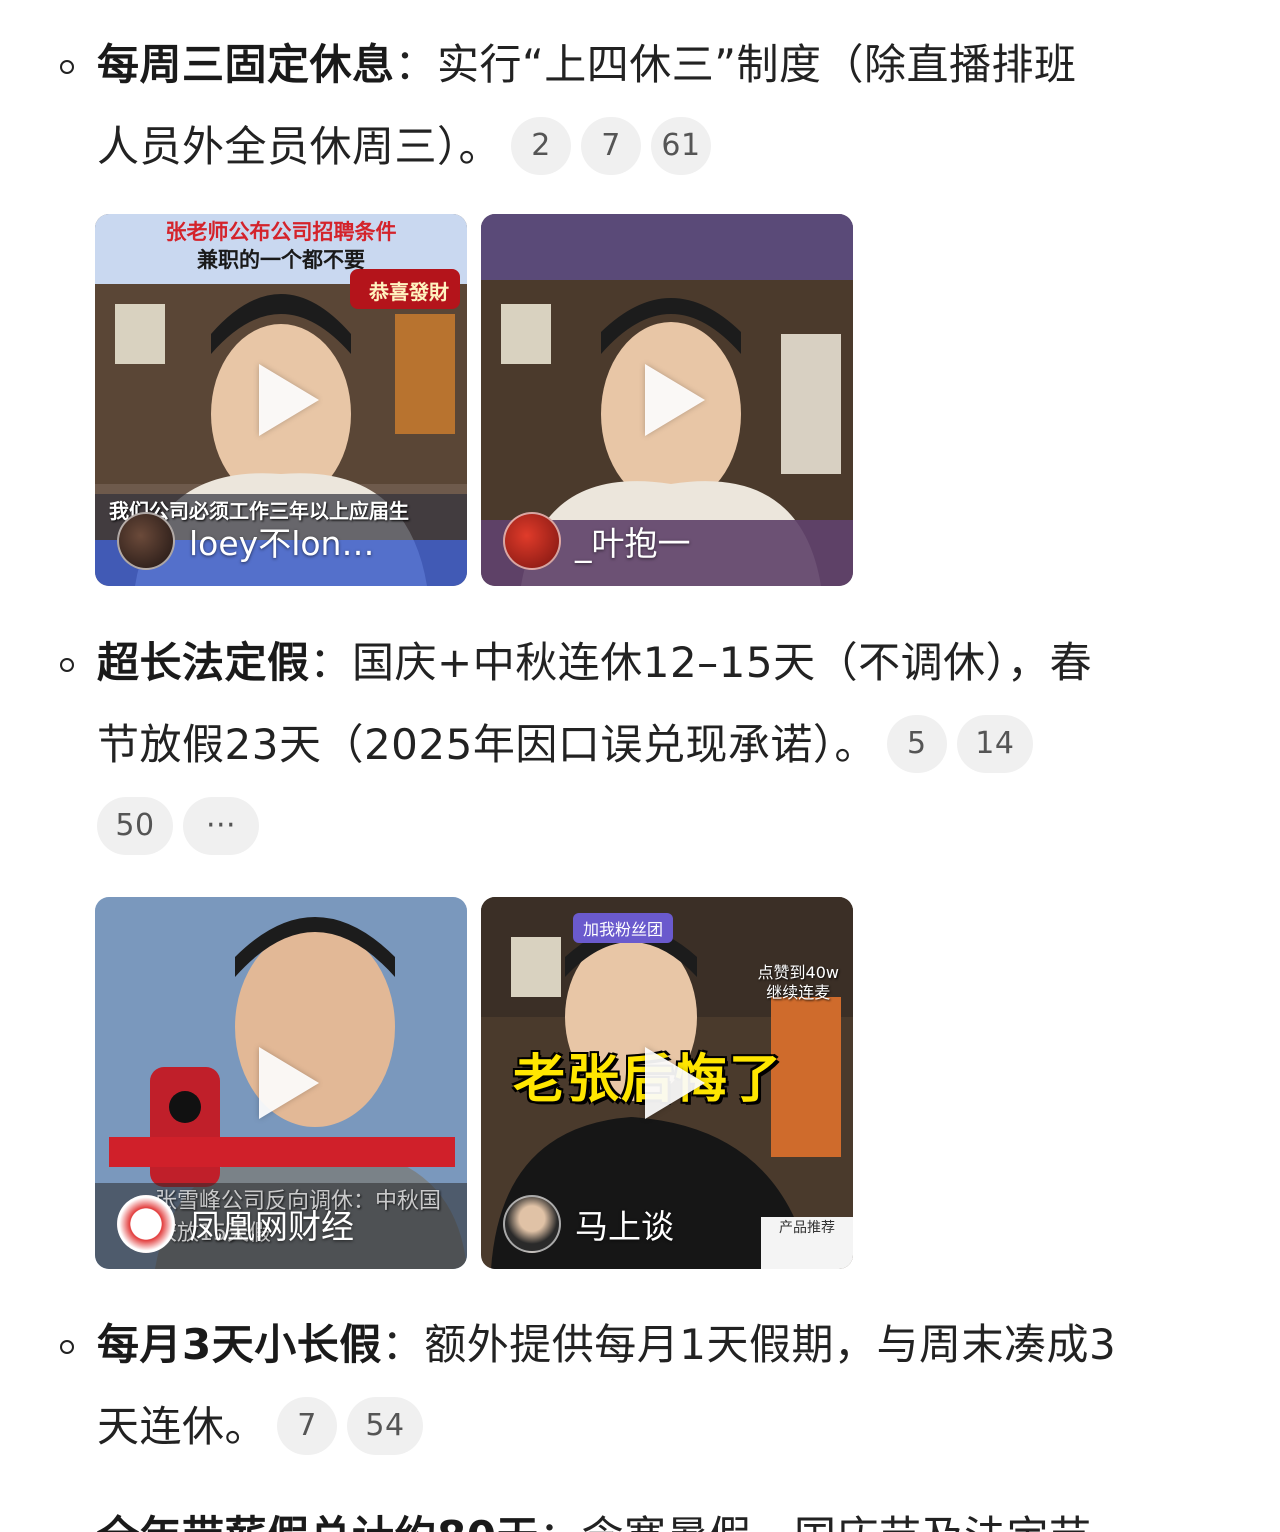 Image resolution: width=1280 pixels, height=1532 pixels. Describe the element at coordinates (221, 825) in the screenshot. I see `more-references-button: ···` at that location.